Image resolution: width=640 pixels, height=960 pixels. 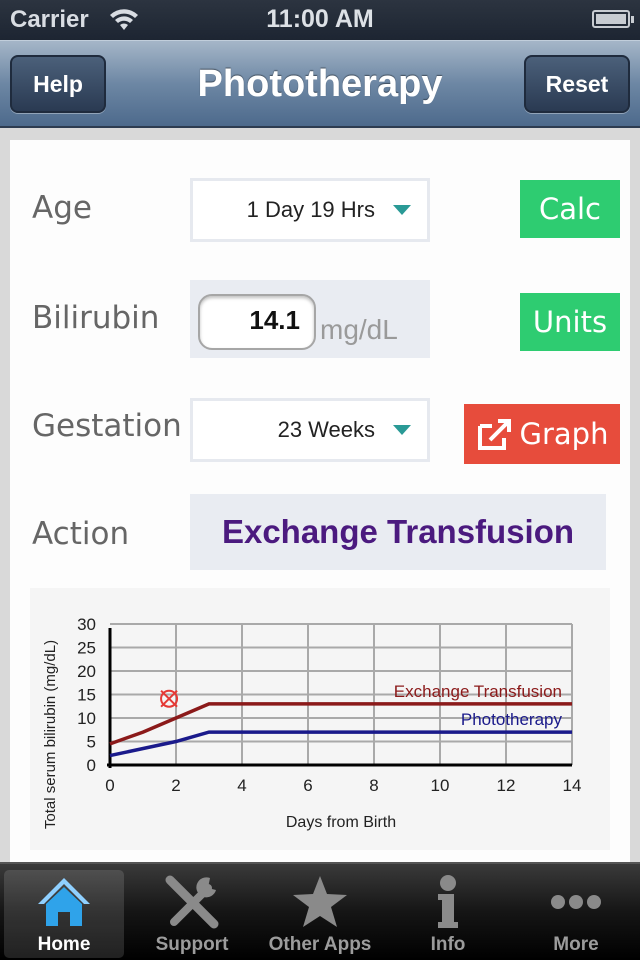 I want to click on tools-icon, so click(x=192, y=902).